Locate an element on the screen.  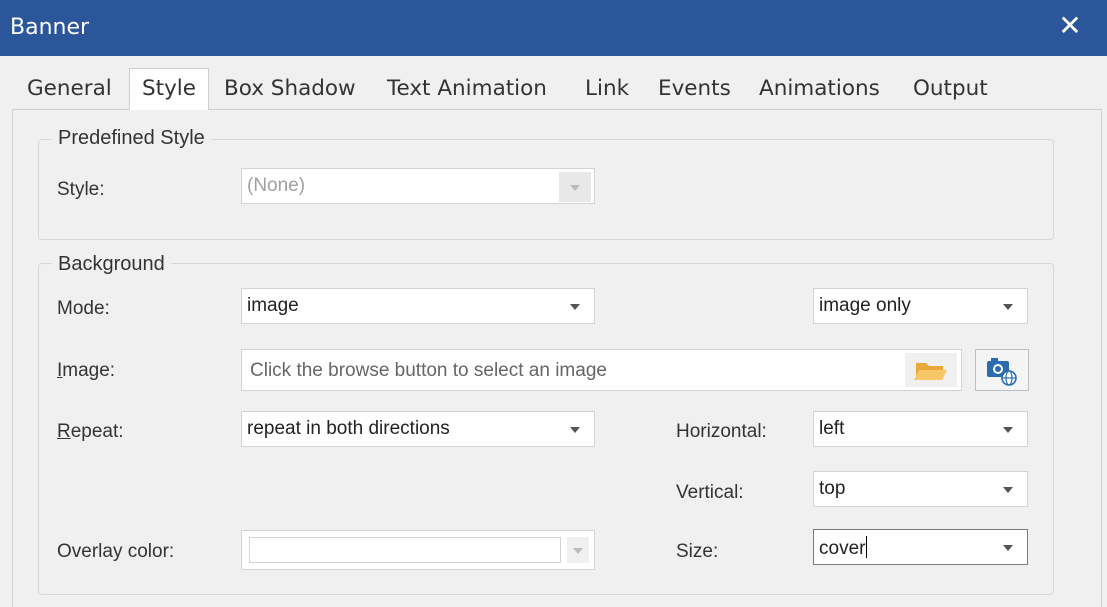
overlay-color-swatch is located at coordinates (405, 550).